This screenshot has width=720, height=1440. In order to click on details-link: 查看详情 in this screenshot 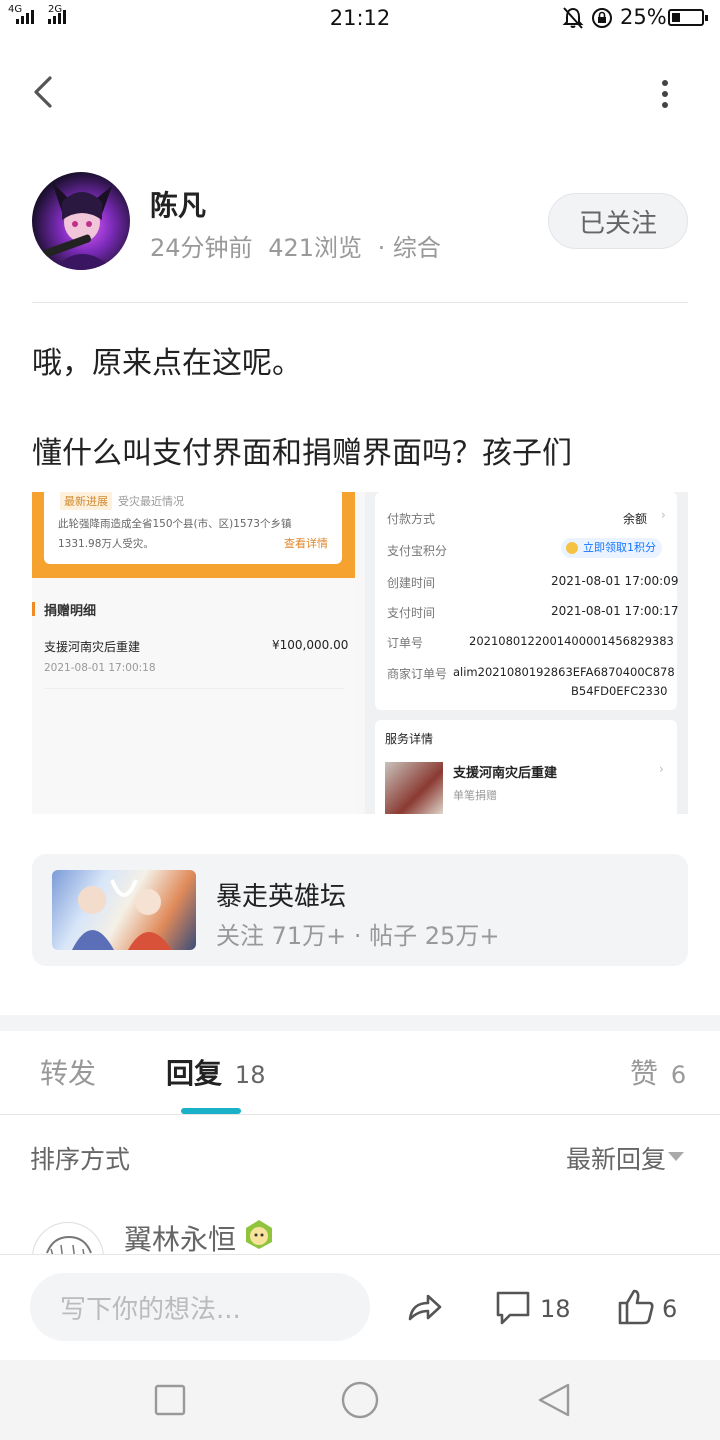, I will do `click(306, 543)`.